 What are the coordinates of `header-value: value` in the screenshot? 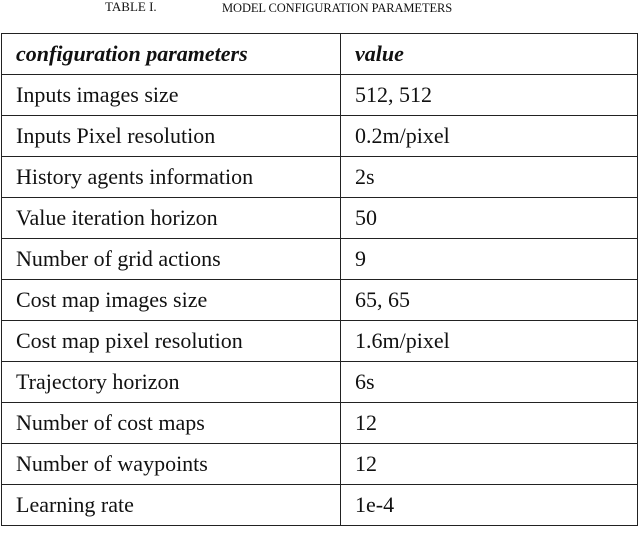 It's located at (489, 54).